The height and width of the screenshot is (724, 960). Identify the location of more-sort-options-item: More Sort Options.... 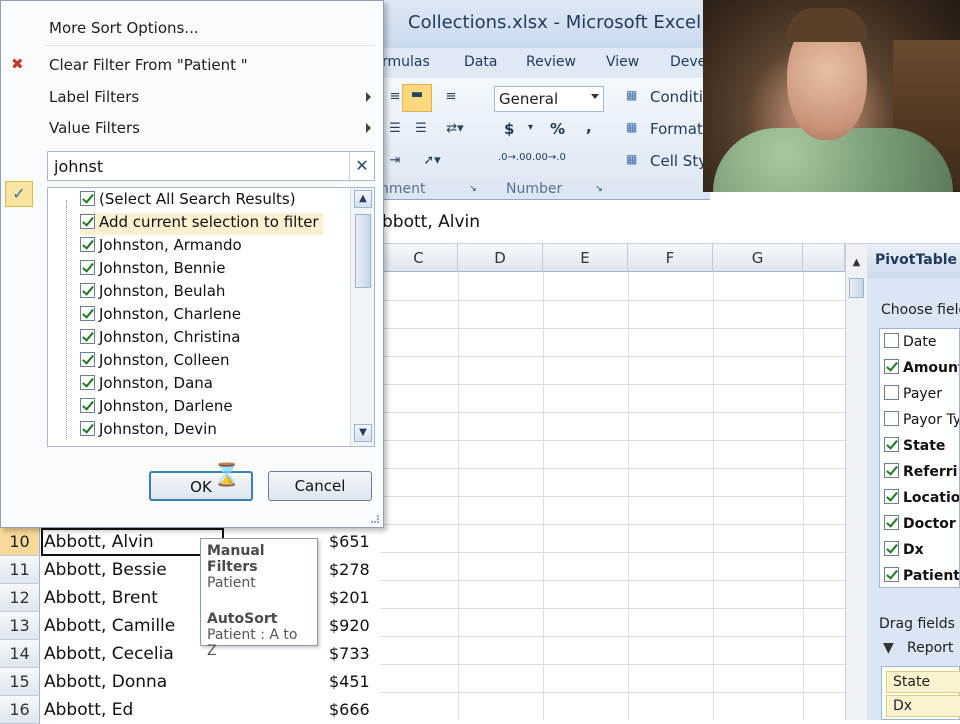
(124, 28).